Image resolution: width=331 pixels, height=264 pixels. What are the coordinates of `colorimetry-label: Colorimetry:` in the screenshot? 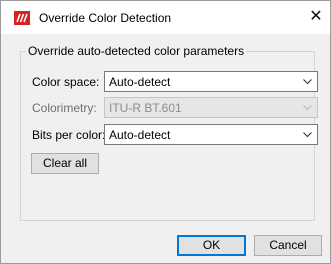 It's located at (64, 108).